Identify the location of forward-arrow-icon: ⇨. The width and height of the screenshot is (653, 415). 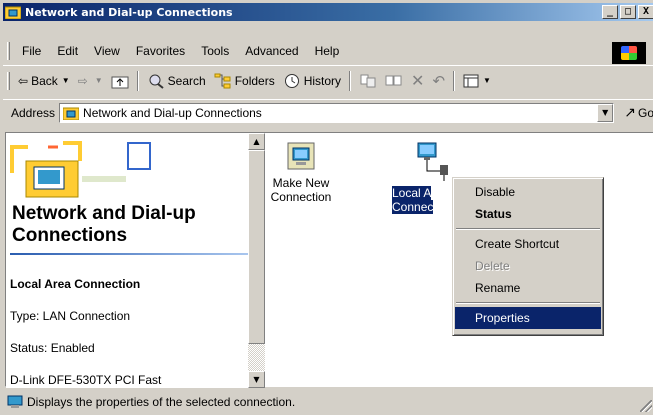
(82, 80).